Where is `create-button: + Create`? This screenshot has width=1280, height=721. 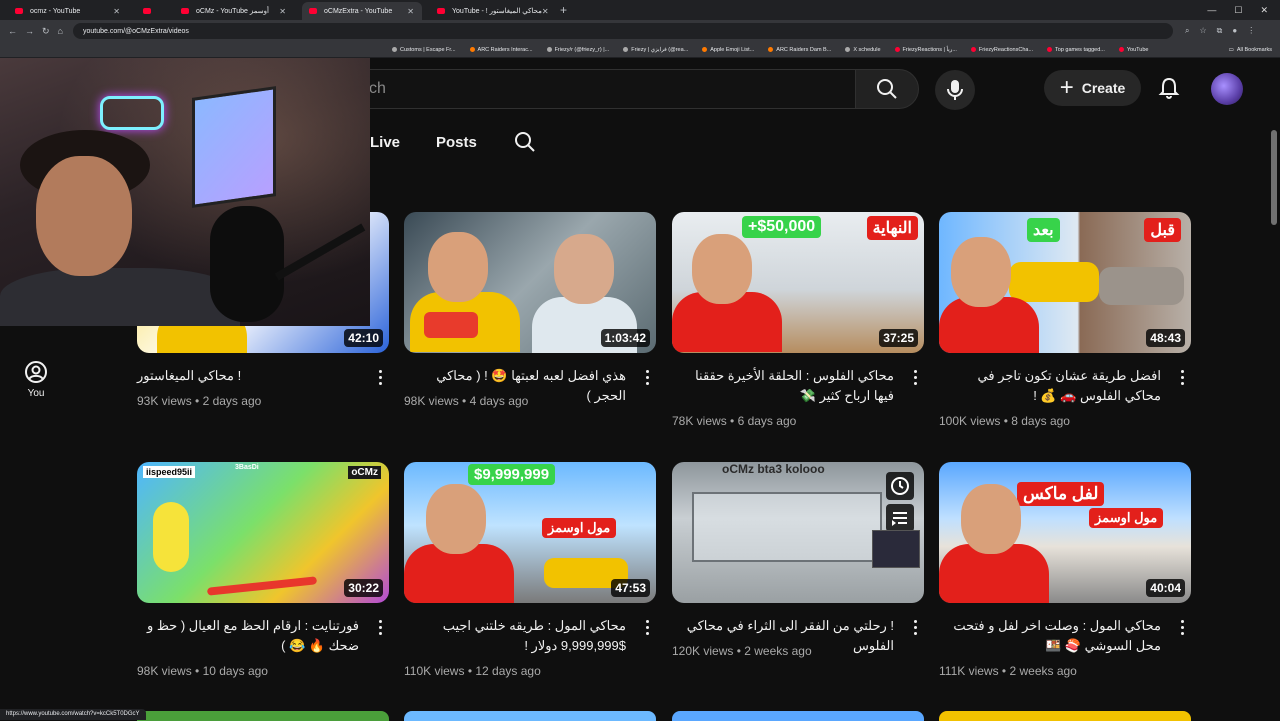
create-button: + Create is located at coordinates (1092, 88).